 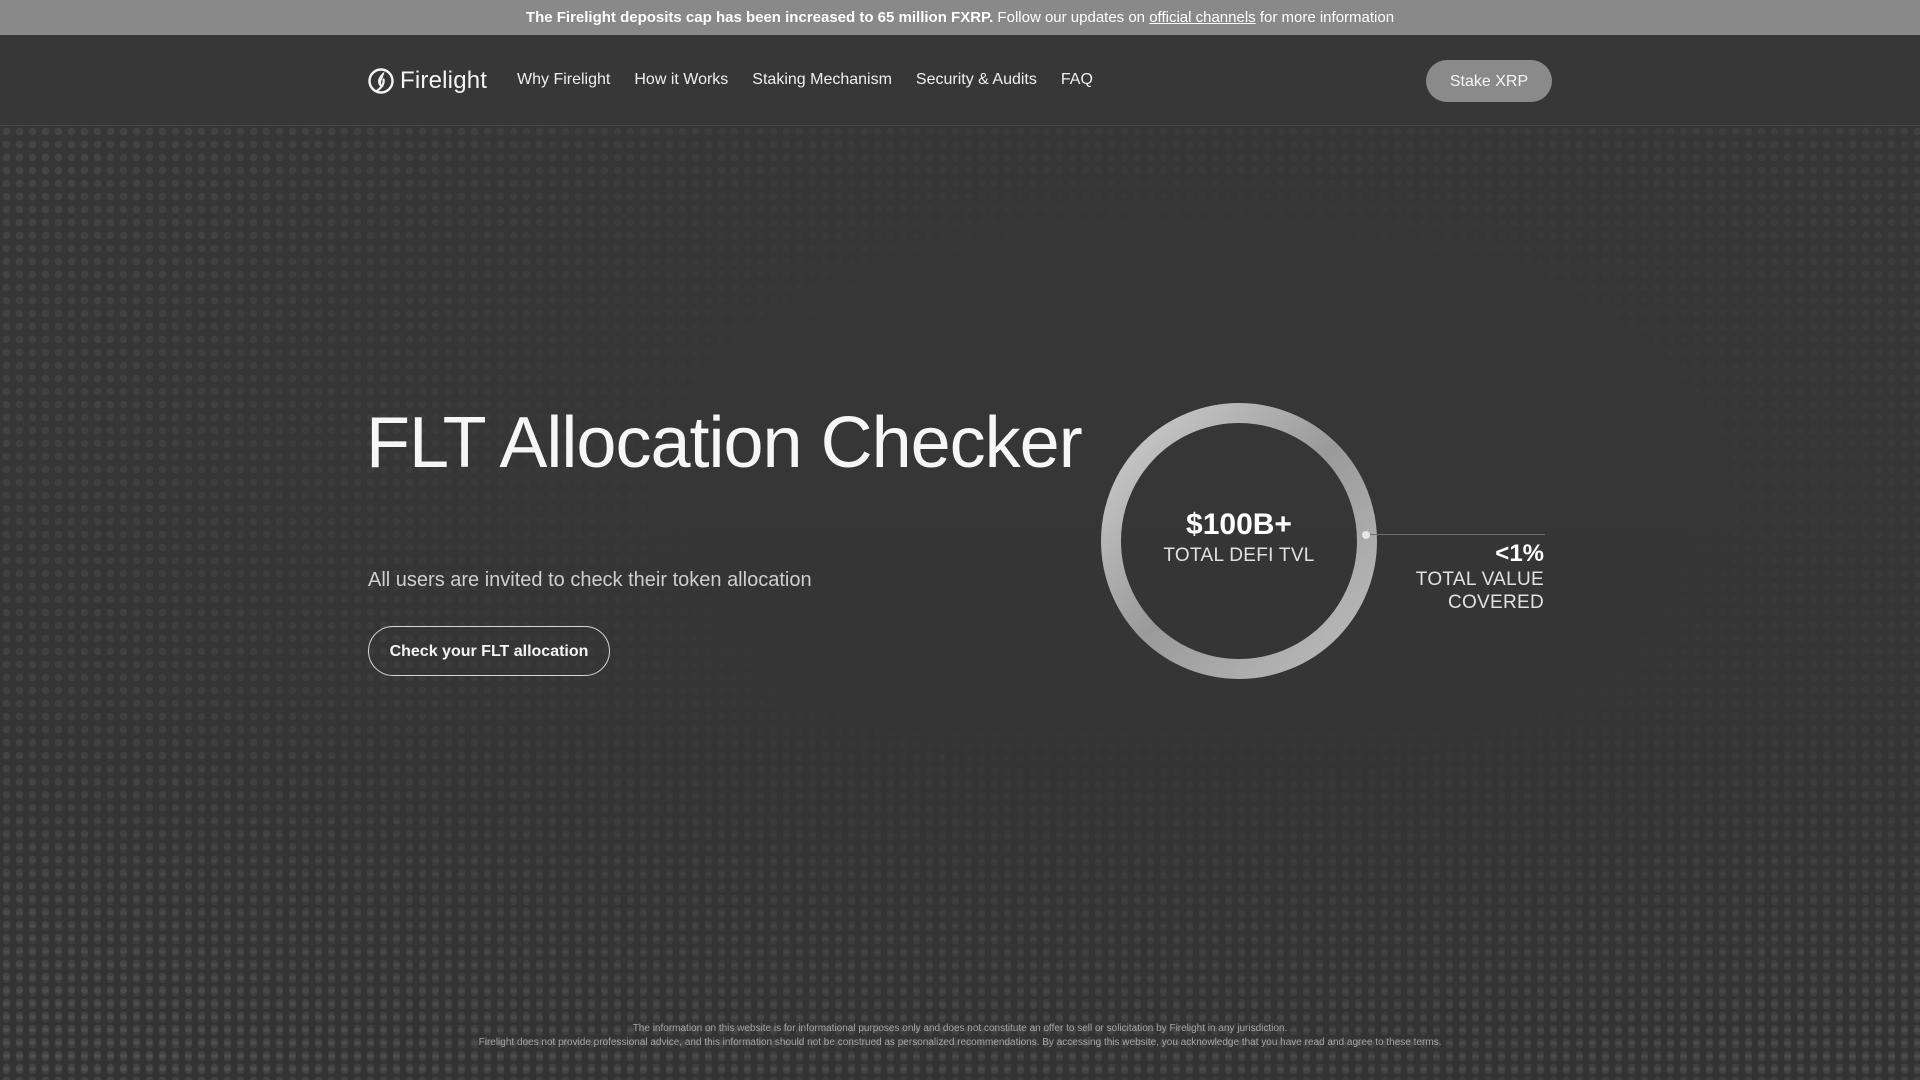 I want to click on nav-how-it-works: How it Works, so click(x=681, y=80).